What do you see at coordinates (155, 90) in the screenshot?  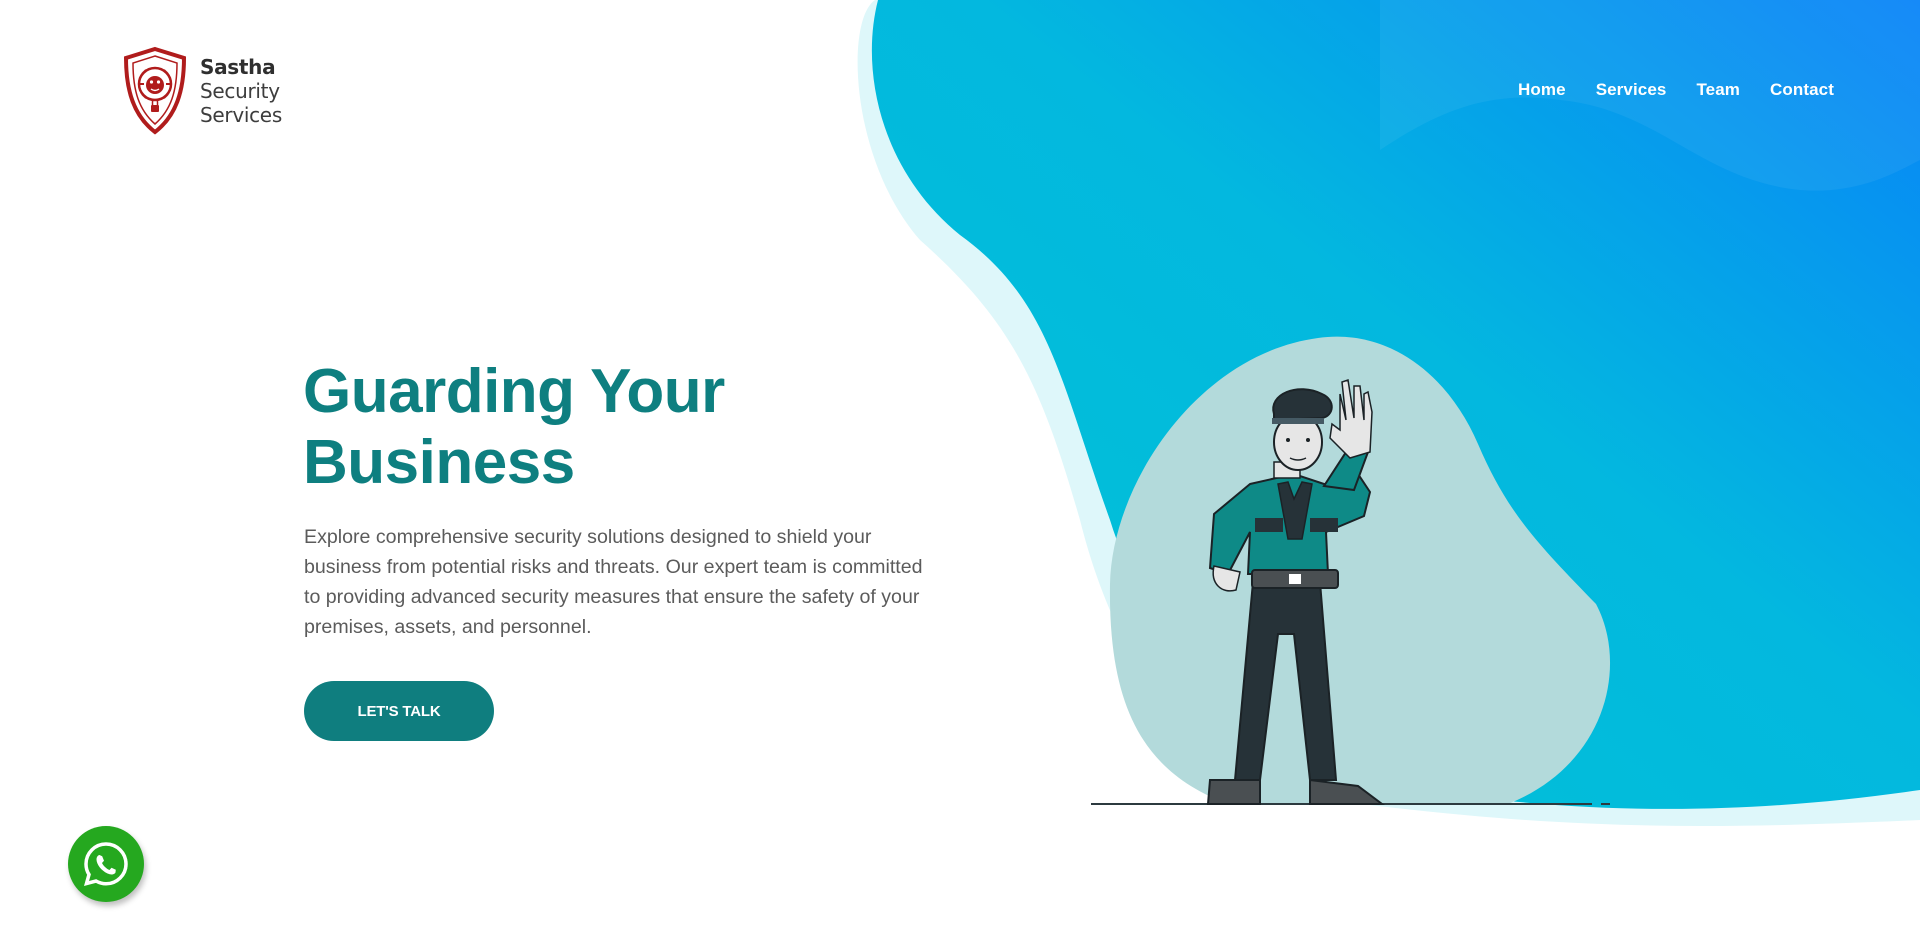 I see `lion-shield-icon` at bounding box center [155, 90].